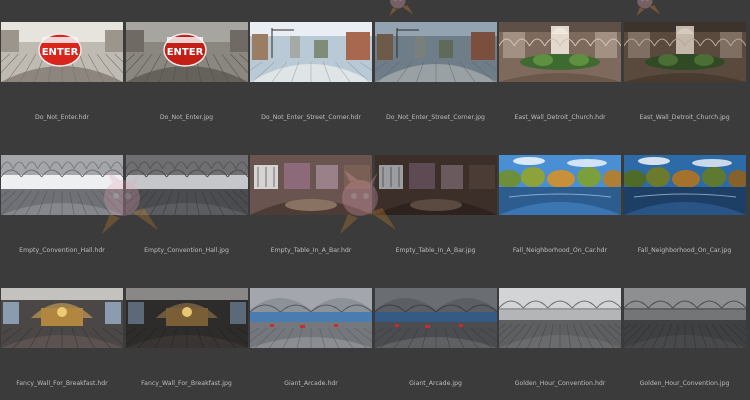 This screenshot has height=400, width=750. I want to click on asset-tile: East_Wall_Detroit_Church.jpg, so click(685, 83).